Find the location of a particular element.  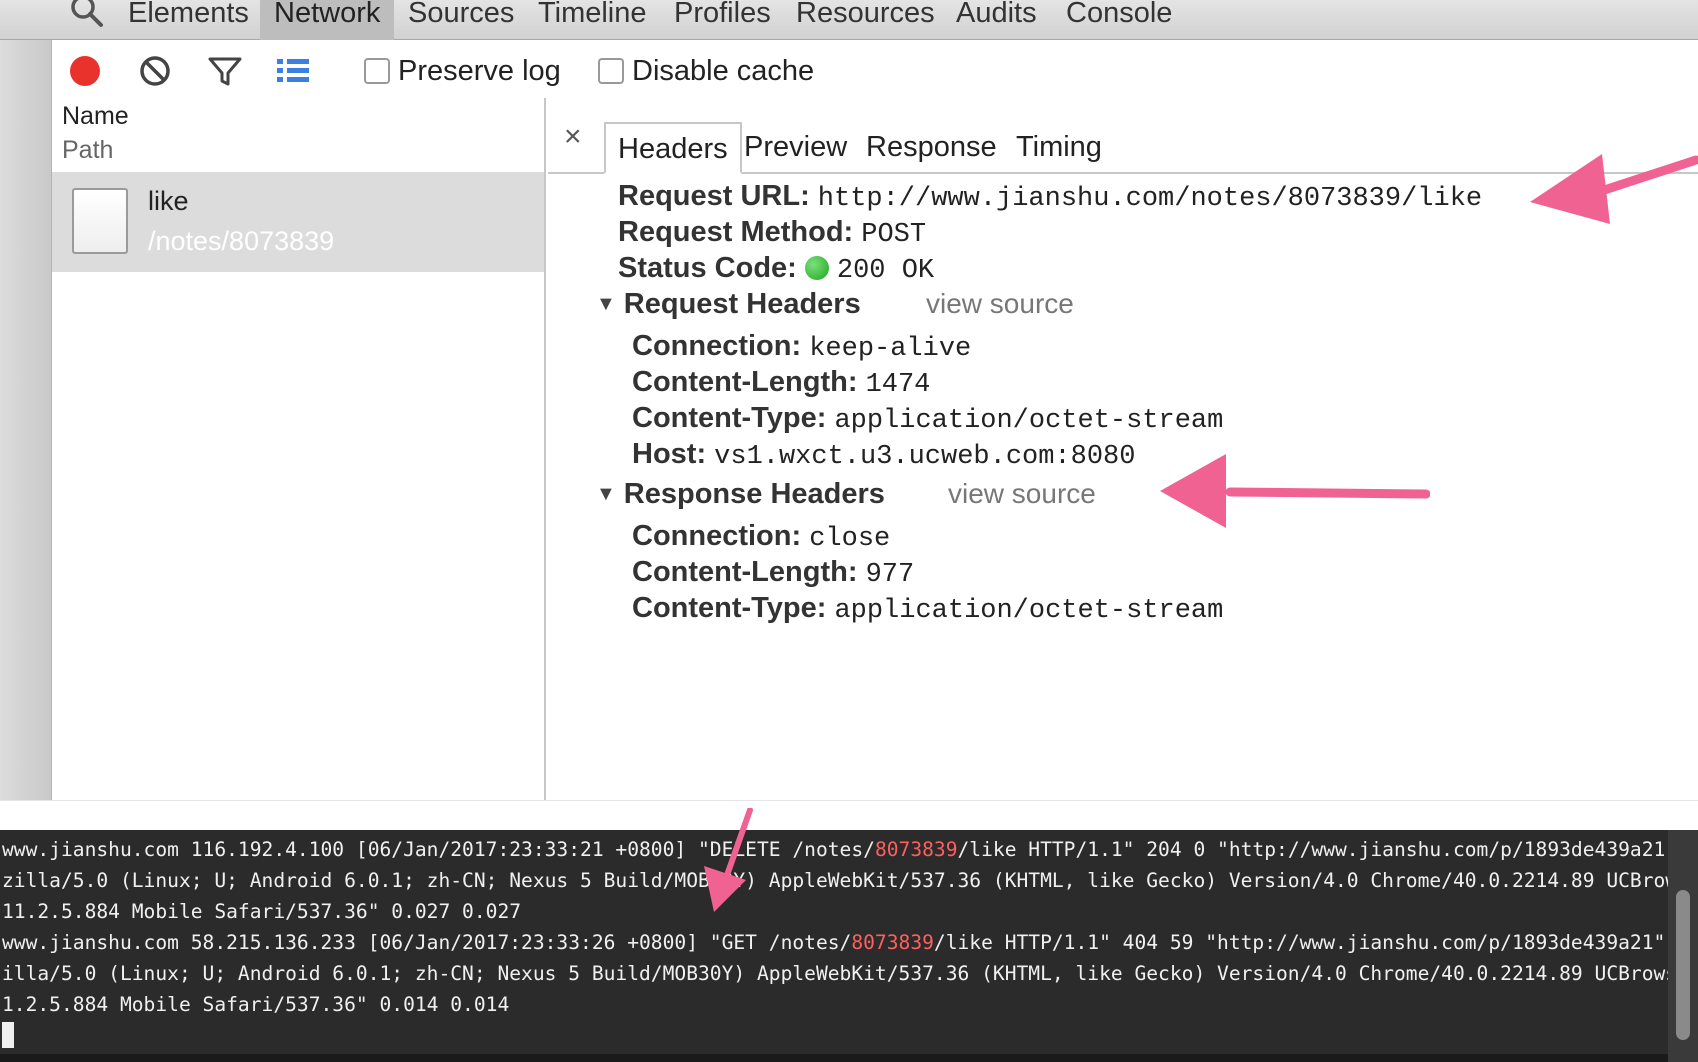

tab-elements: Elements is located at coordinates (188, 20).